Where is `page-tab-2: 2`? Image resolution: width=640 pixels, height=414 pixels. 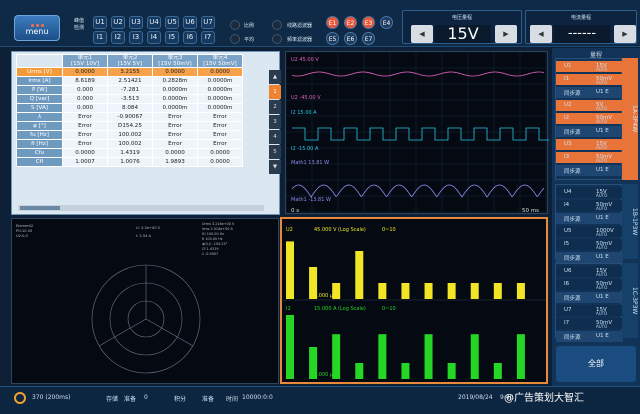
page-tab-2: 2 is located at coordinates (275, 107).